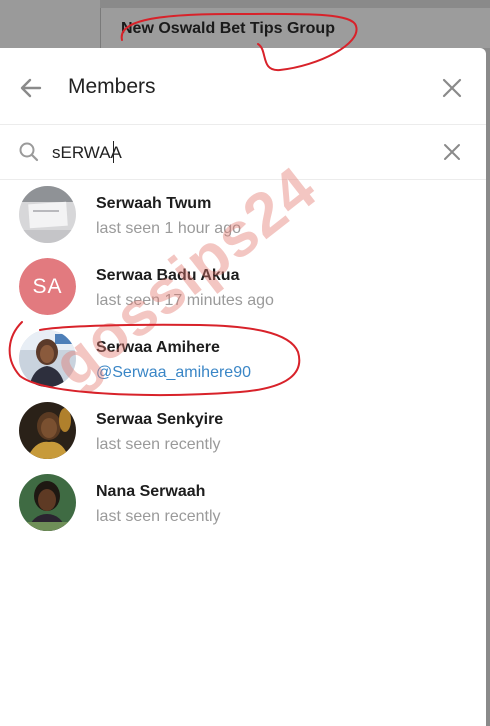  Describe the element at coordinates (237, 153) in the screenshot. I see `search-input` at that location.